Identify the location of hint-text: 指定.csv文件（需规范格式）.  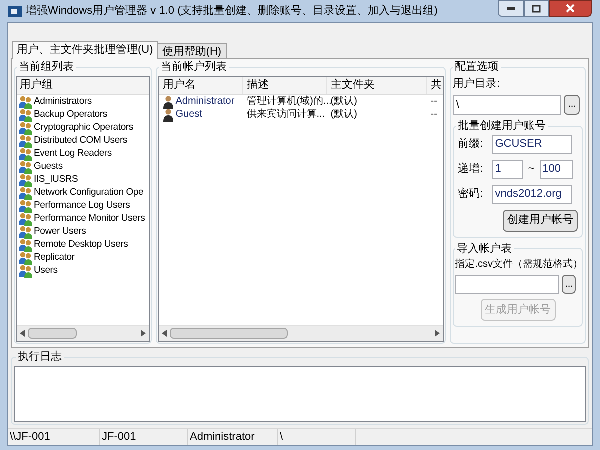
(518, 265).